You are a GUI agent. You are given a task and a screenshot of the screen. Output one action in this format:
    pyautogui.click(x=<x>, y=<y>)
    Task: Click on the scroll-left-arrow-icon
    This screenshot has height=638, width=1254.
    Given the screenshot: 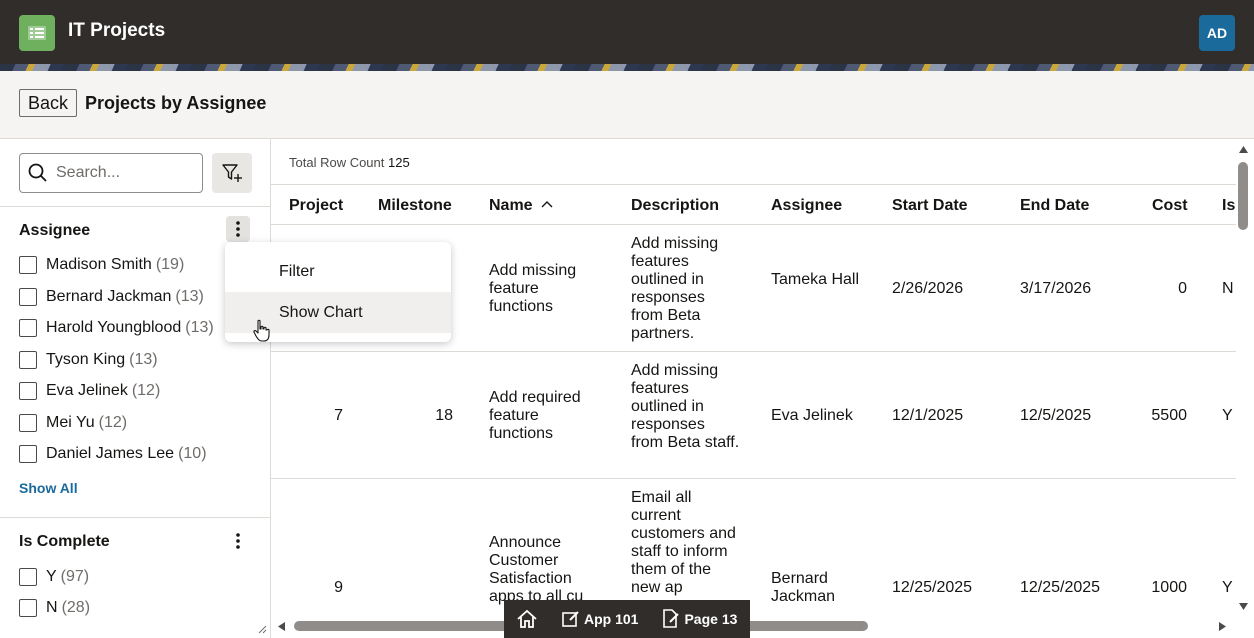 What is the action you would take?
    pyautogui.click(x=281, y=626)
    